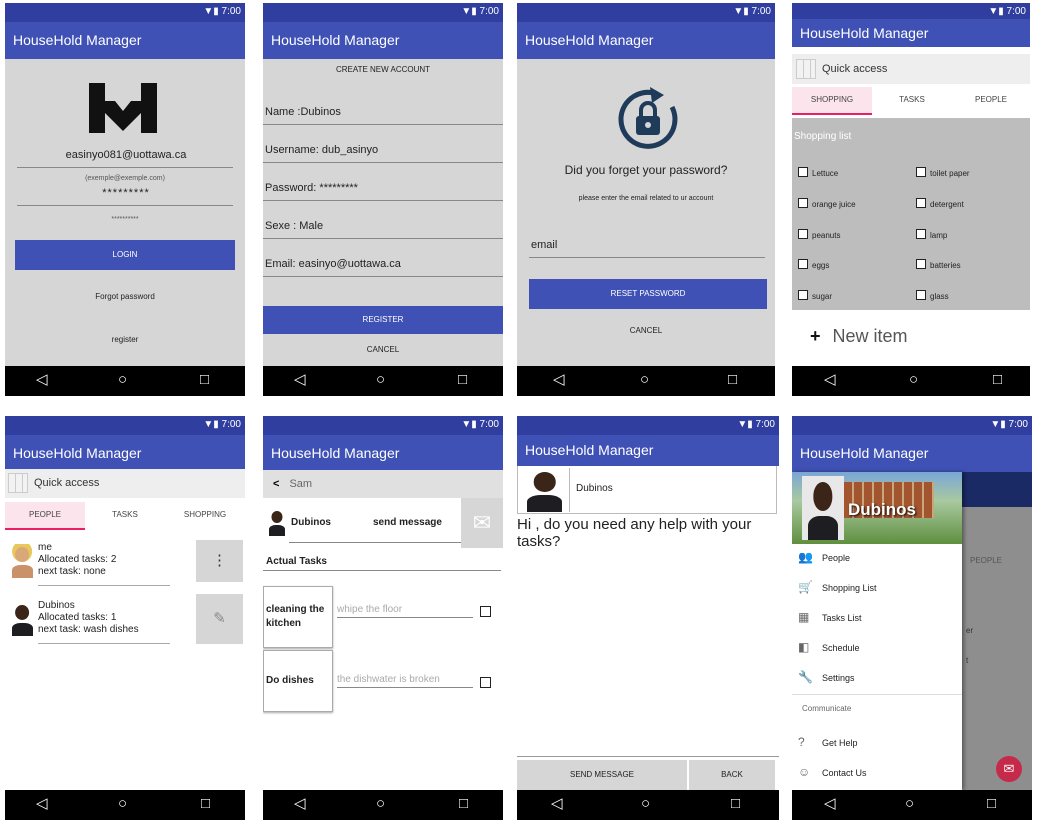 The width and height of the screenshot is (1040, 824). I want to click on email-field: Email: easinyo@uottawa.ca, so click(383, 267).